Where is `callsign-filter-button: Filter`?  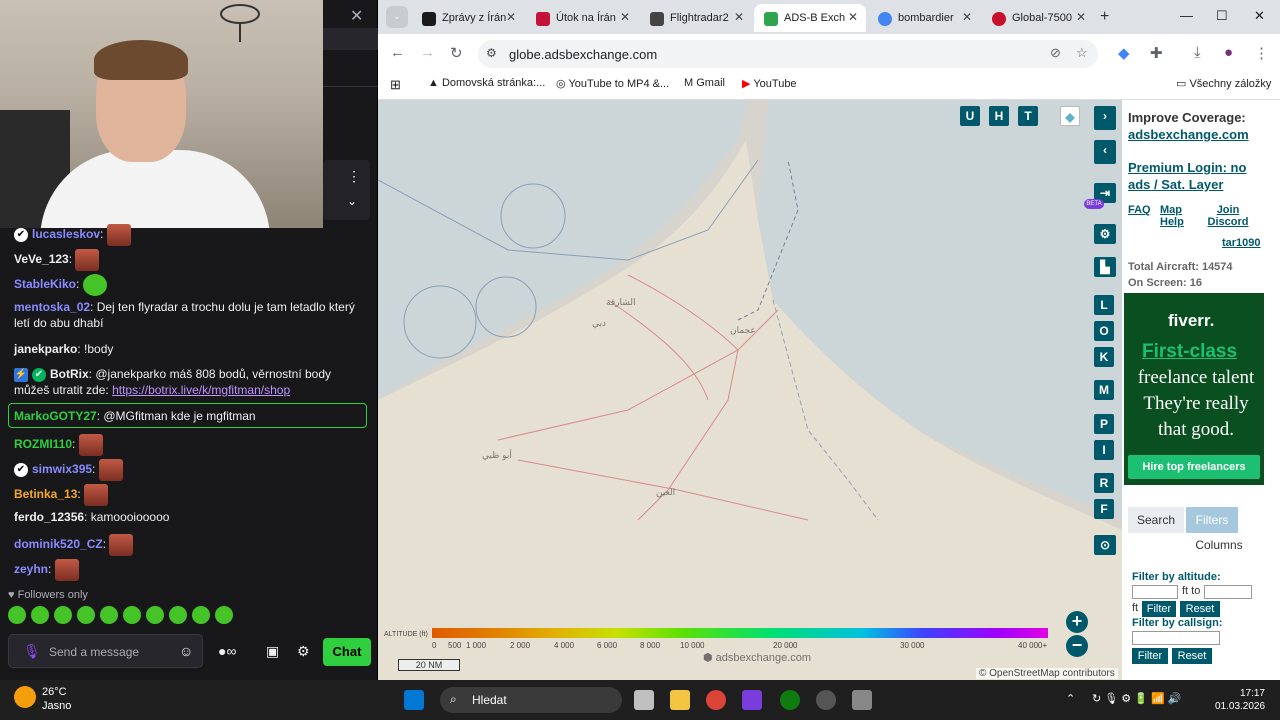
callsign-filter-button: Filter is located at coordinates (1150, 656).